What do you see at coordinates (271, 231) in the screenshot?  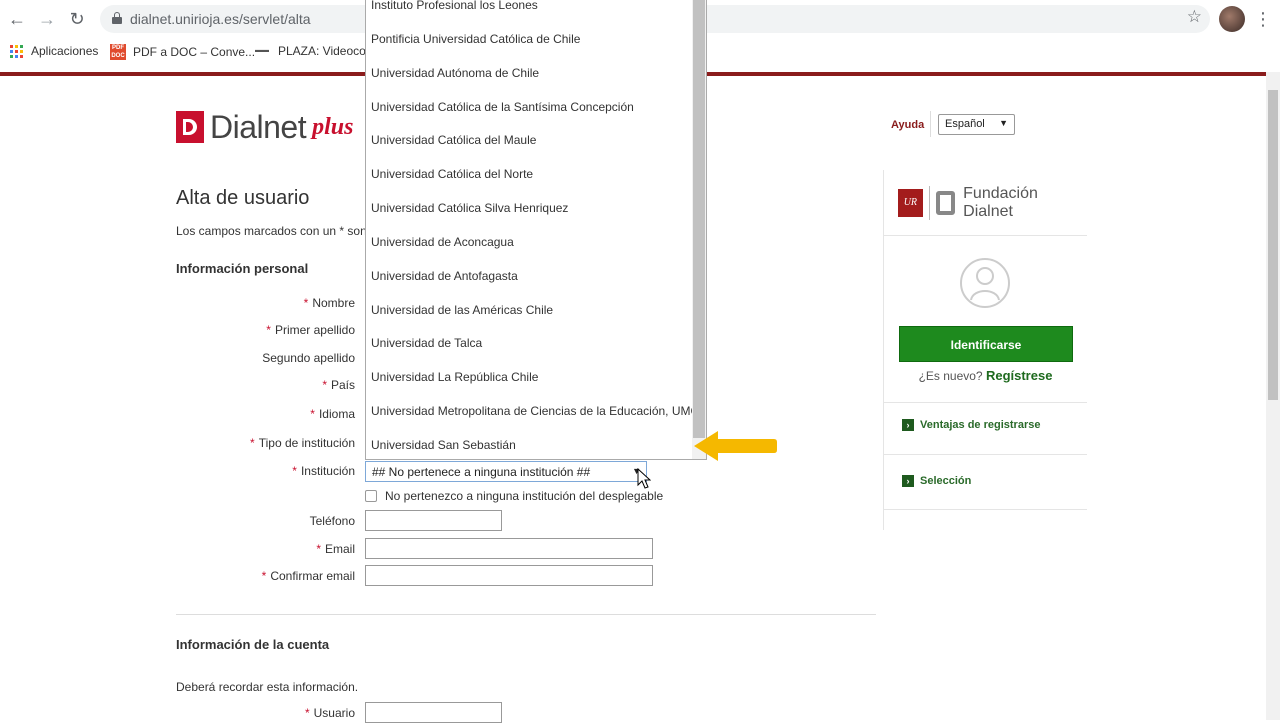 I see `required-note: Los campos marcados con un * son d` at bounding box center [271, 231].